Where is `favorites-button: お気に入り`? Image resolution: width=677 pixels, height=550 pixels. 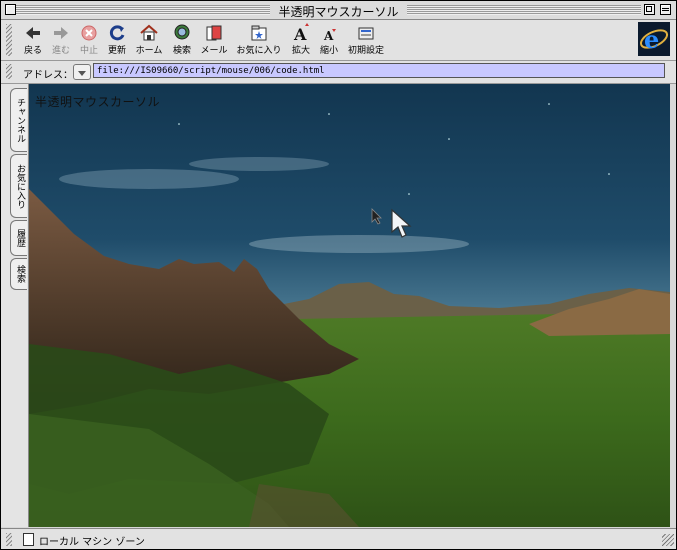 favorites-button: お気に入り is located at coordinates (259, 39).